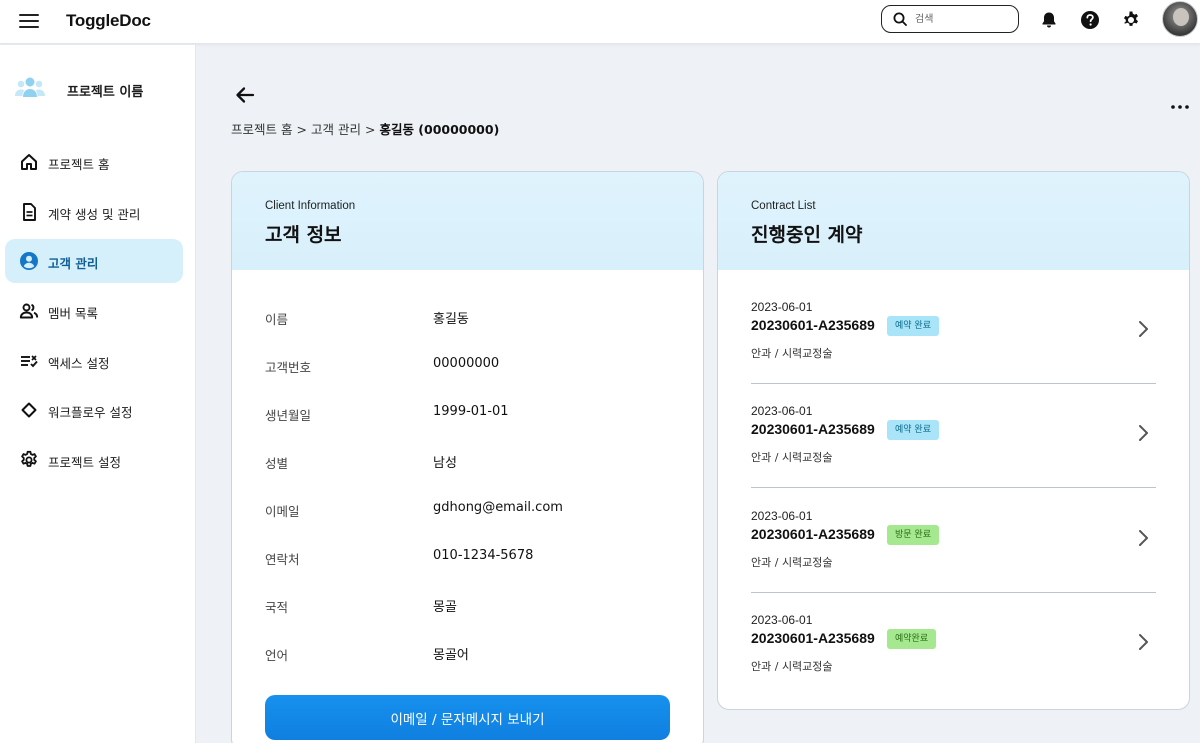  Describe the element at coordinates (277, 319) in the screenshot. I see `info-label: 이름` at that location.